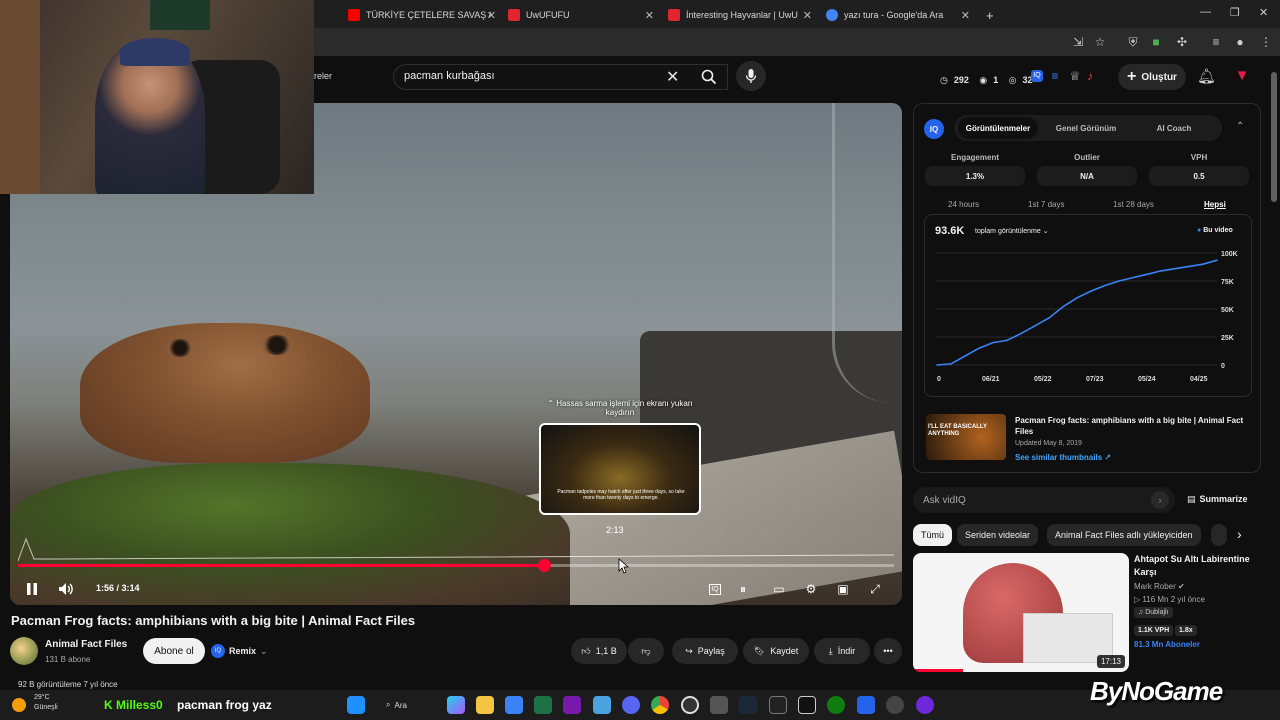  What do you see at coordinates (933, 535) in the screenshot?
I see `chip-all: Tümü` at bounding box center [933, 535].